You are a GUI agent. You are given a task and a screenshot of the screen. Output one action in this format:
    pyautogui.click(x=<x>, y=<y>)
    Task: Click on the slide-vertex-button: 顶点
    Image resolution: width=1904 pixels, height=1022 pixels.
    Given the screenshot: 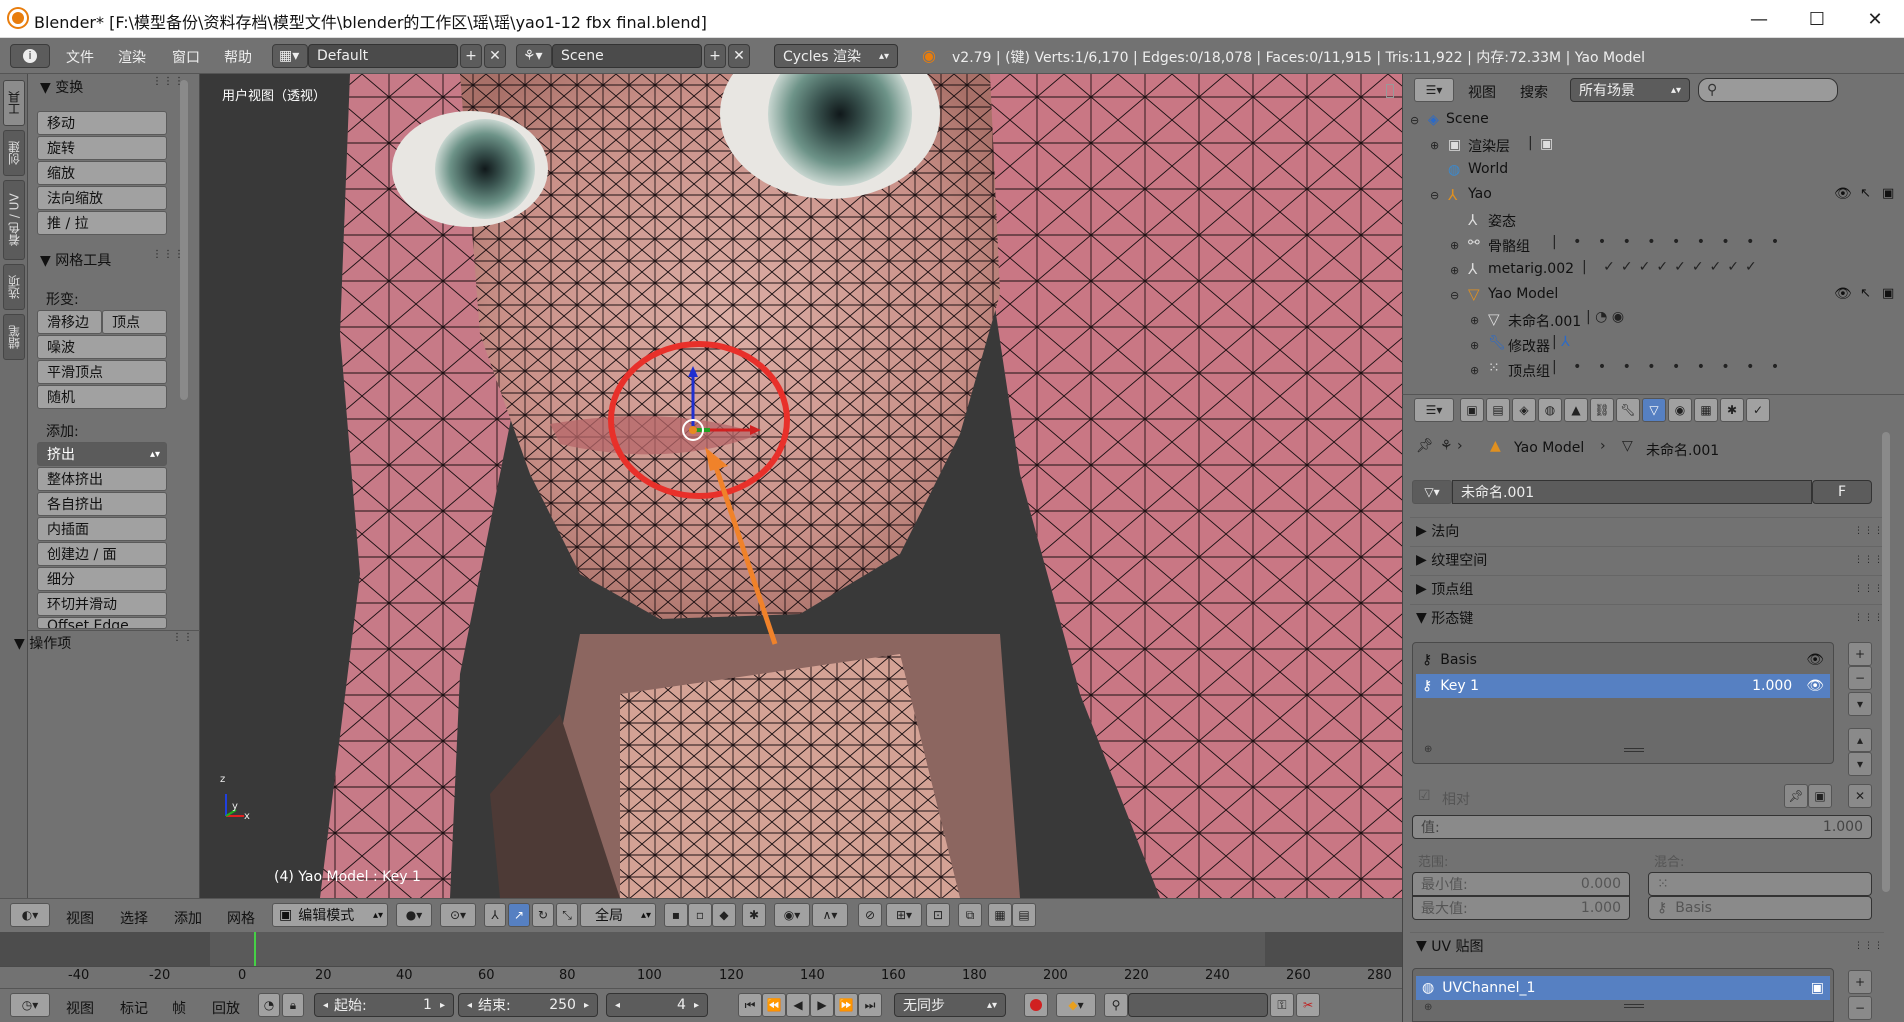 What is the action you would take?
    pyautogui.click(x=134, y=322)
    